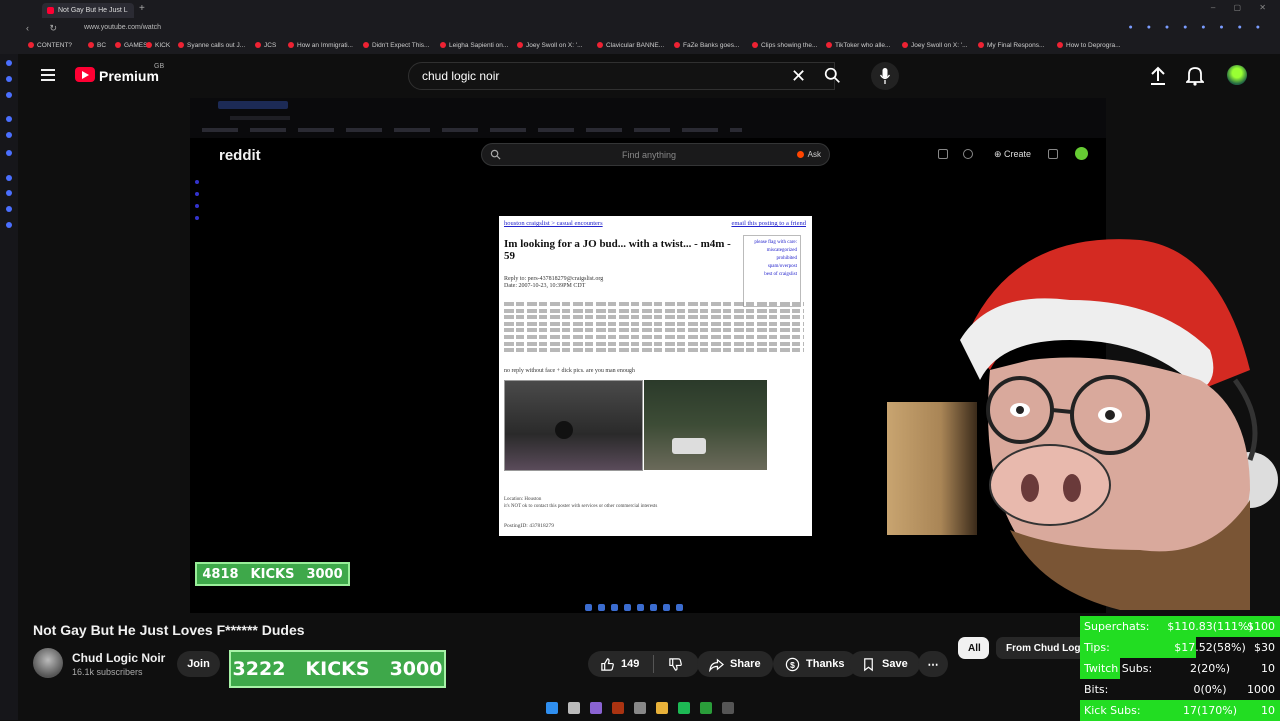 The height and width of the screenshot is (721, 1280). Describe the element at coordinates (706, 708) in the screenshot. I see `xbox-icon` at that location.